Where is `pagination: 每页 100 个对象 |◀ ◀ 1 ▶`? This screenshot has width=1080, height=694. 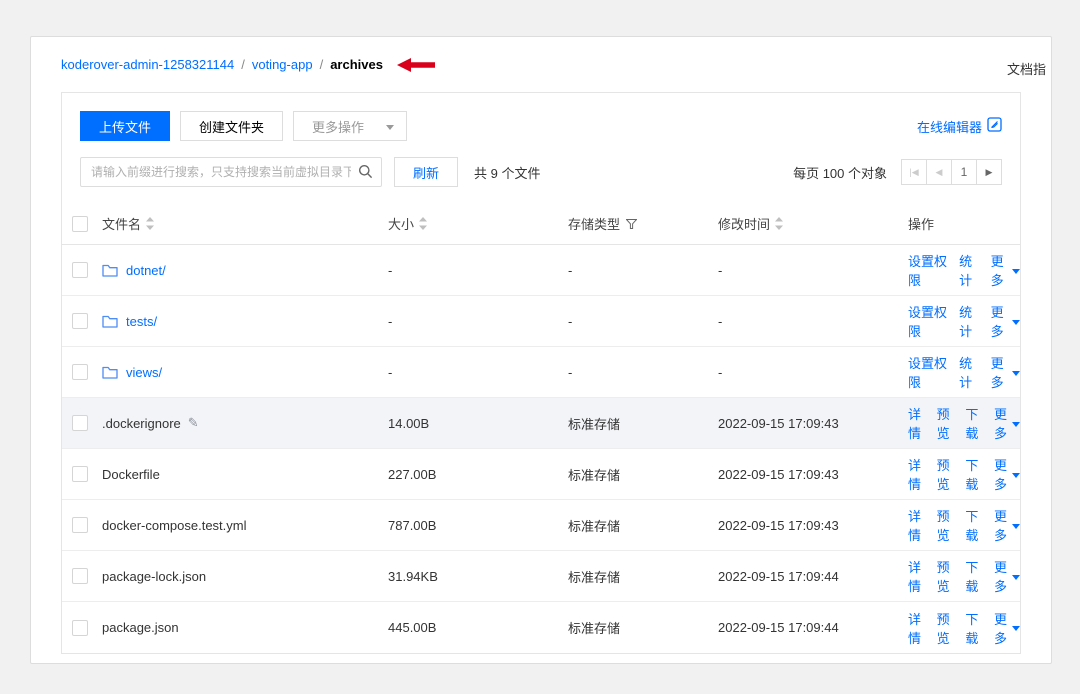 pagination: 每页 100 个对象 |◀ ◀ 1 ▶ is located at coordinates (897, 172).